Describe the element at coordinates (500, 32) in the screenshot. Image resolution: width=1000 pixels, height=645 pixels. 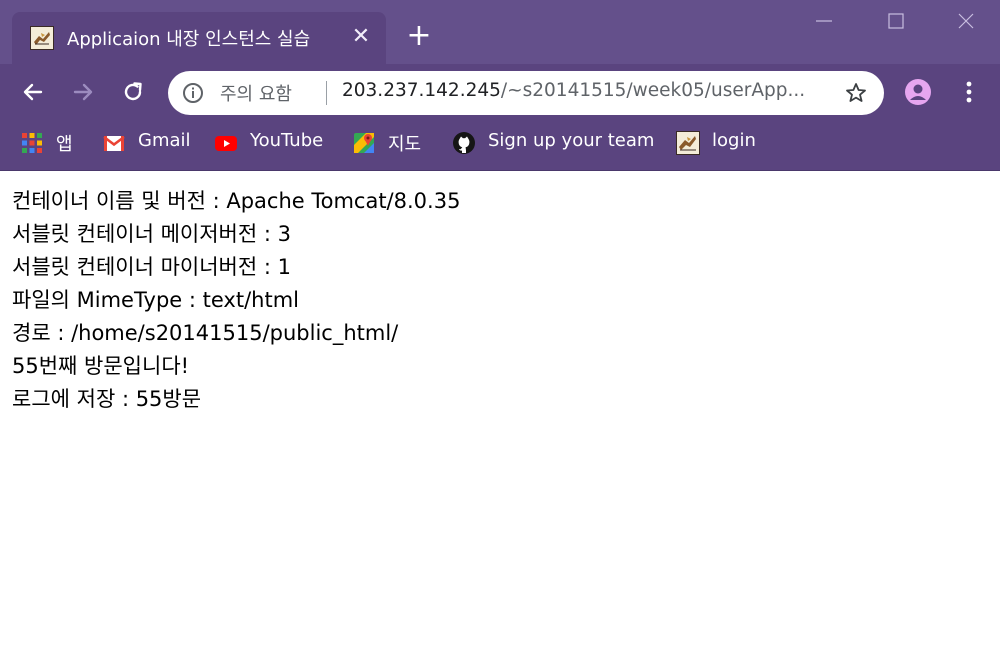
I see `tab-strip: Applicaion 내장 인스턴스 실습 ✕ +` at that location.